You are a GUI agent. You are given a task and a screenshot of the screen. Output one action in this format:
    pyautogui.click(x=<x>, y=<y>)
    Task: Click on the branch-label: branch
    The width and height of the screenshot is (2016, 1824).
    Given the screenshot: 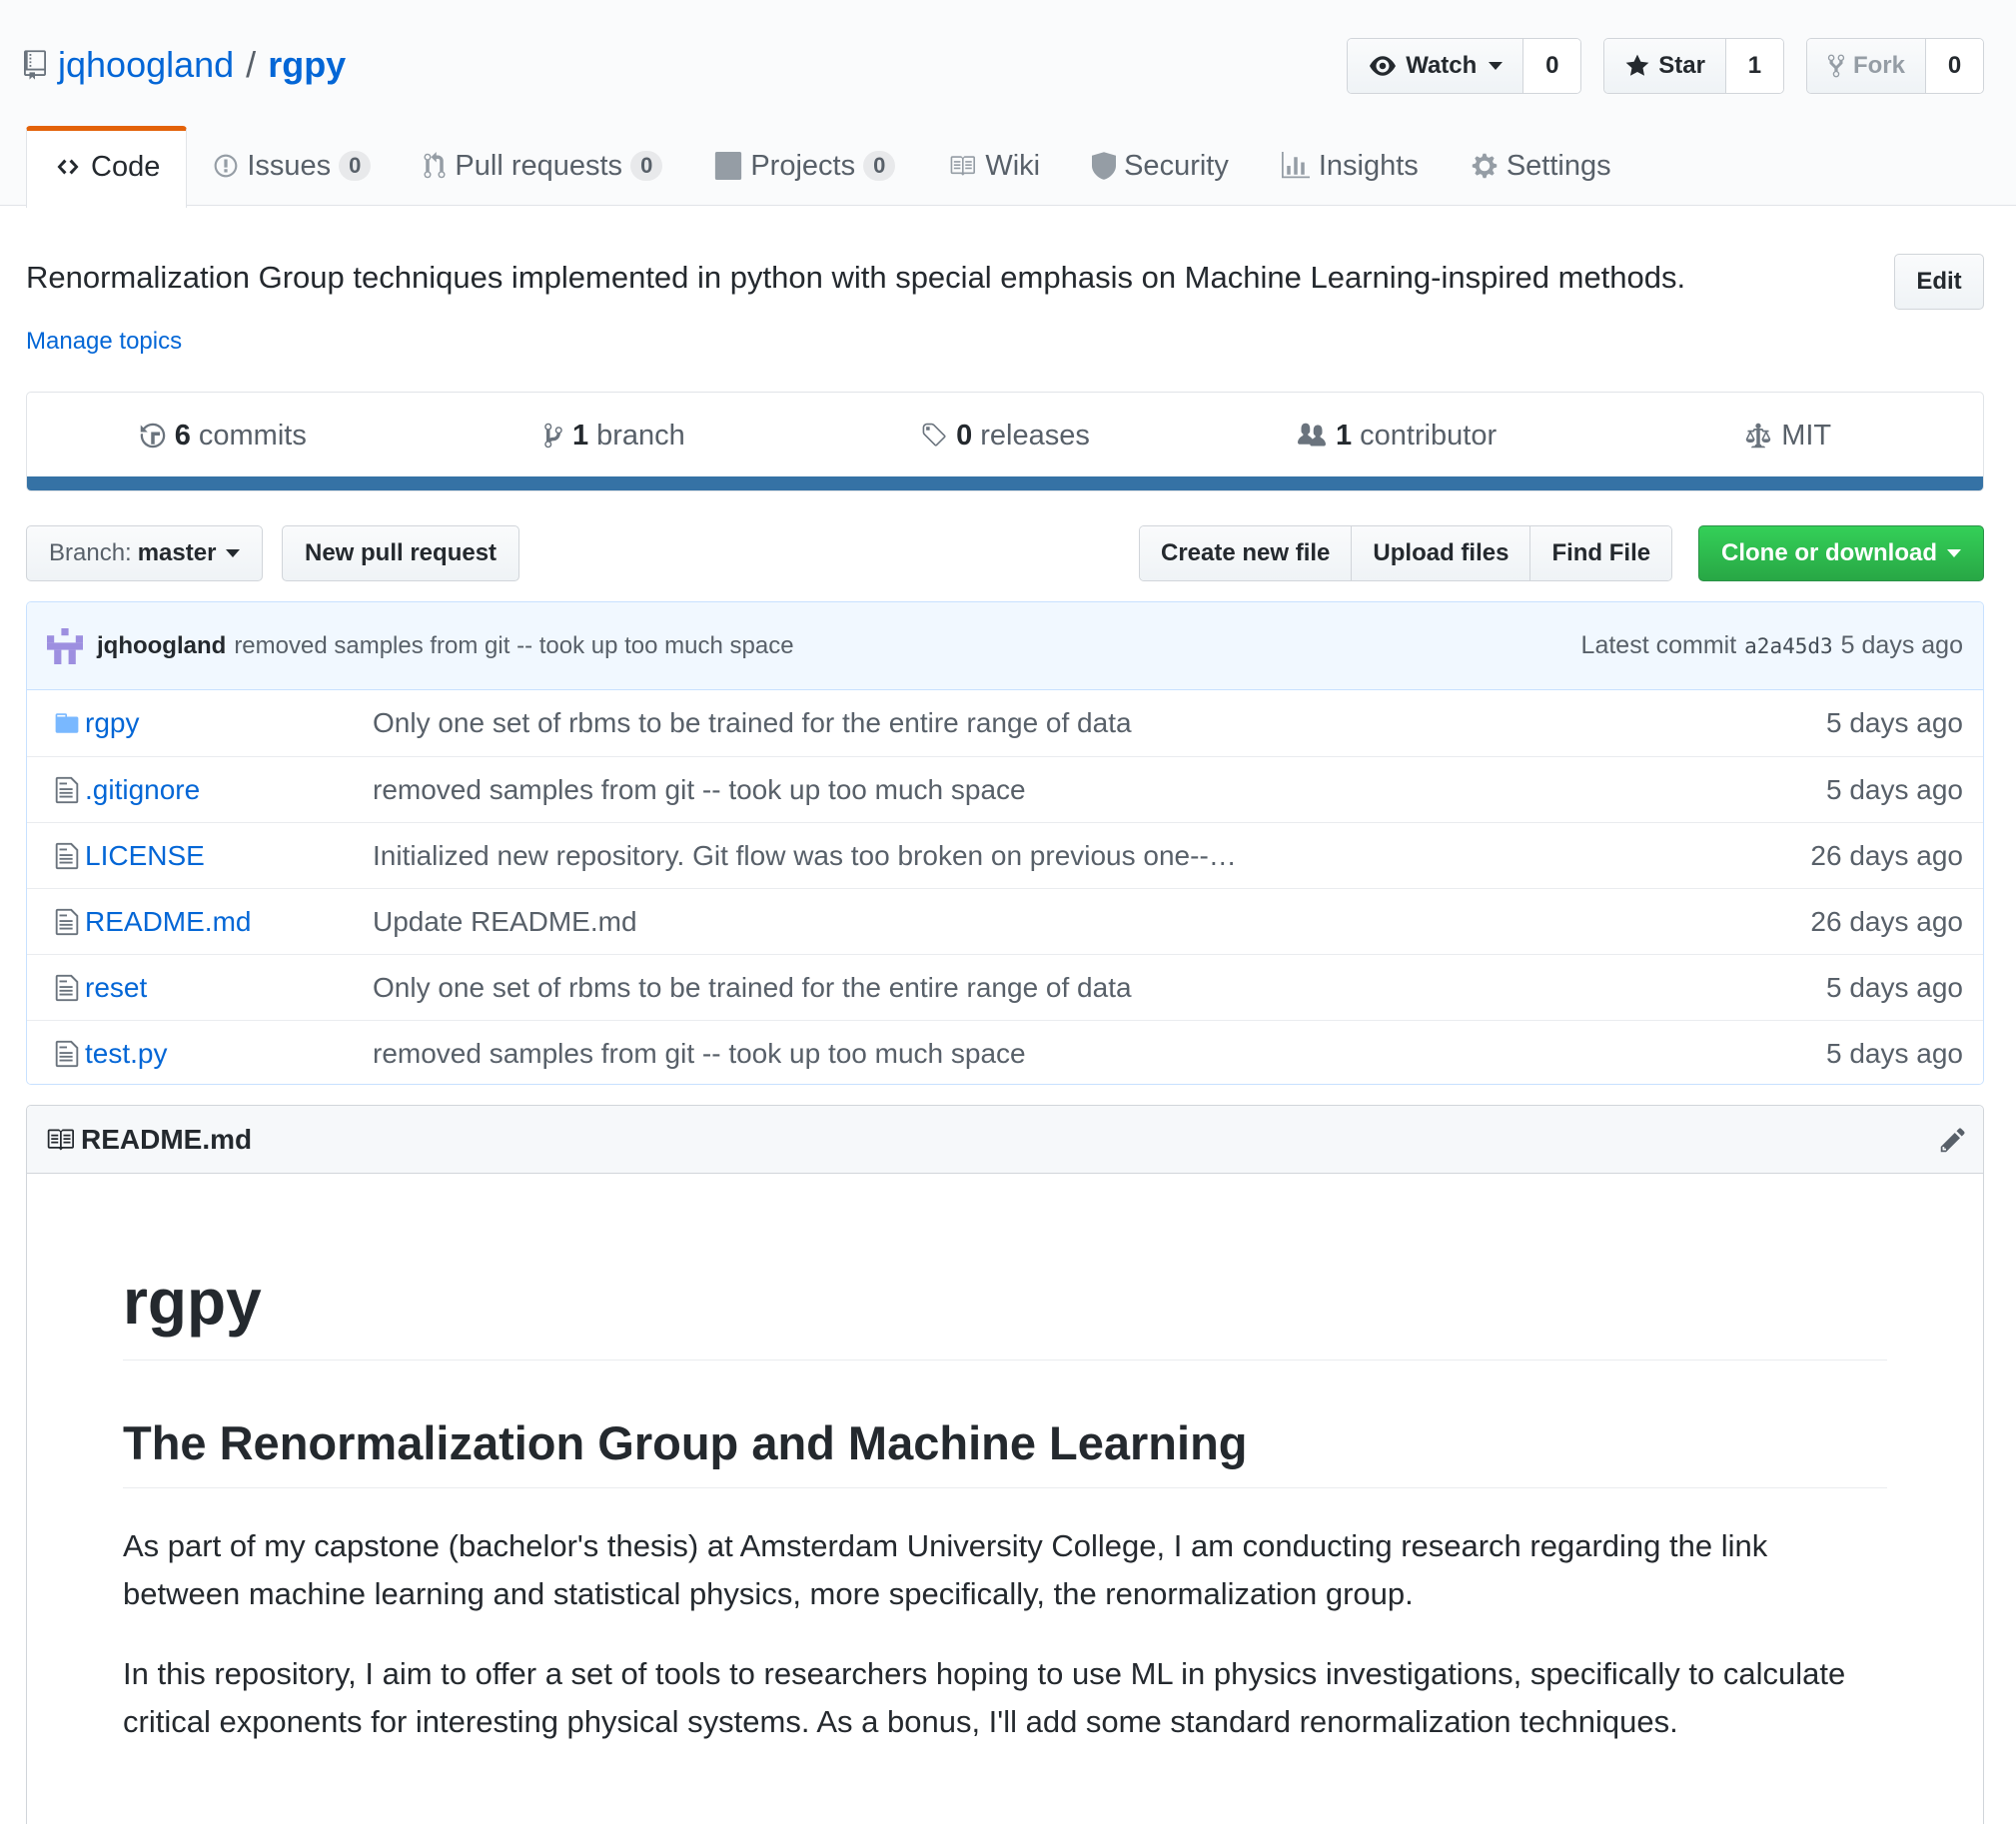 What is the action you would take?
    pyautogui.click(x=640, y=435)
    